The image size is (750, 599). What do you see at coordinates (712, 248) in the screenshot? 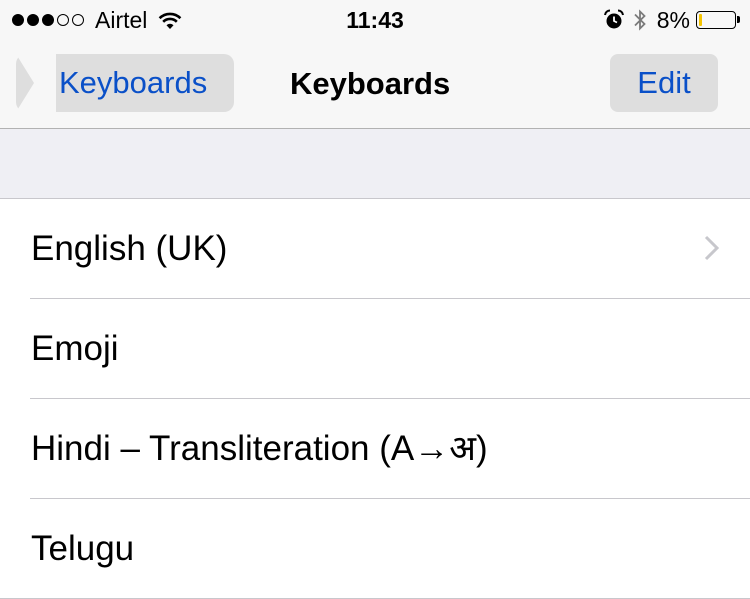
I see `chevron-right-icon` at bounding box center [712, 248].